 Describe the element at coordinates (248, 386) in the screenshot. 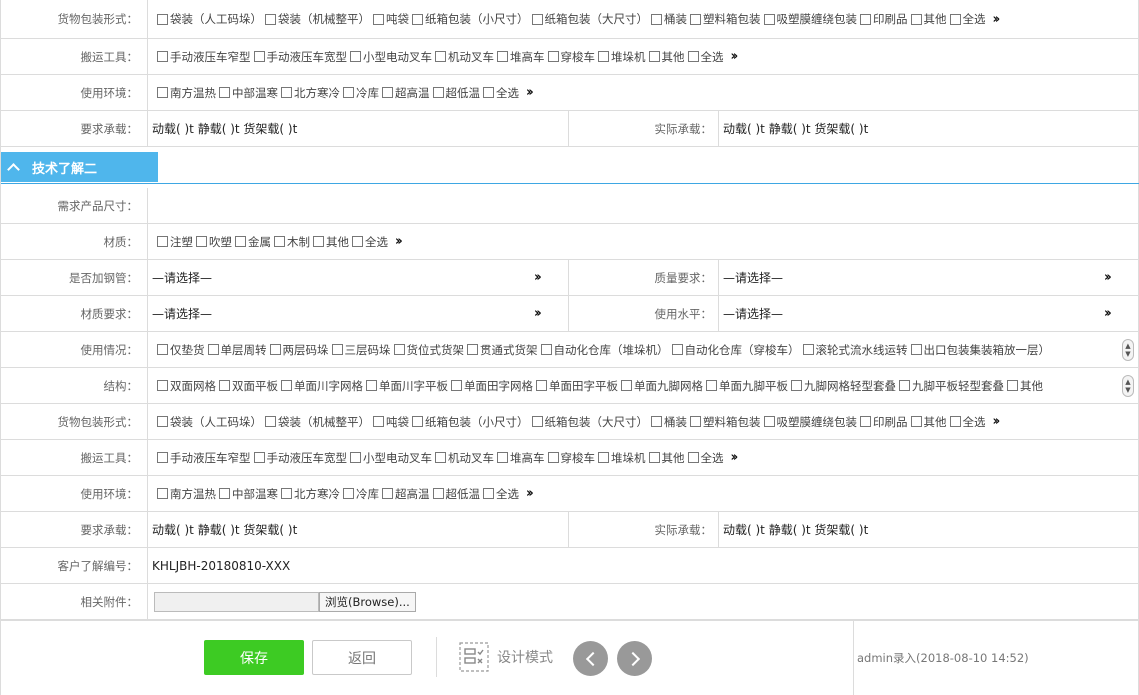

I see `checkbox-option: 双面平板` at that location.